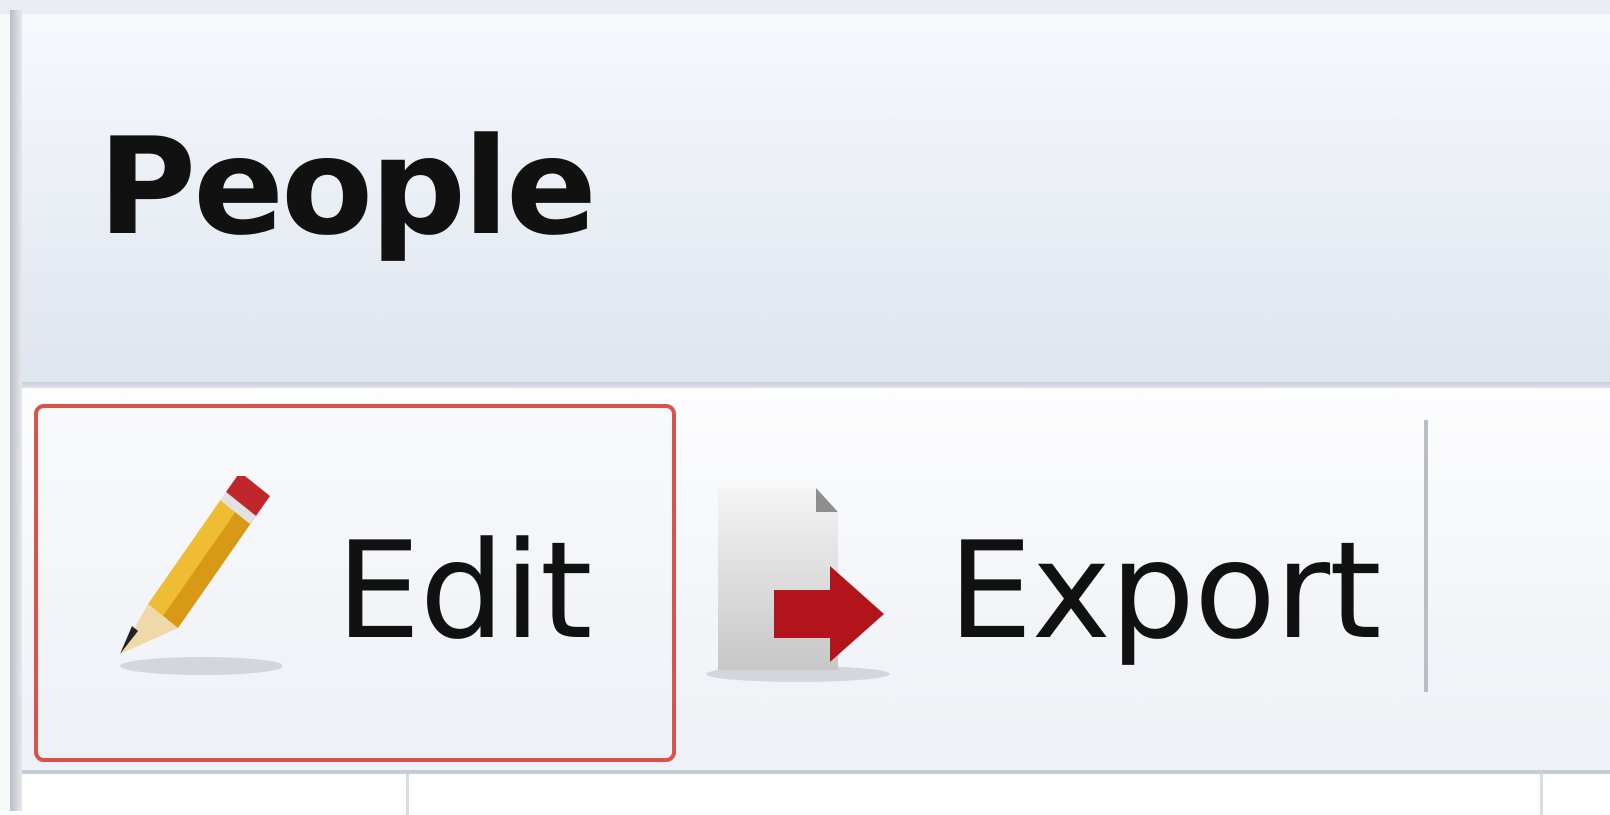  I want to click on export-label: Export, so click(1165, 591).